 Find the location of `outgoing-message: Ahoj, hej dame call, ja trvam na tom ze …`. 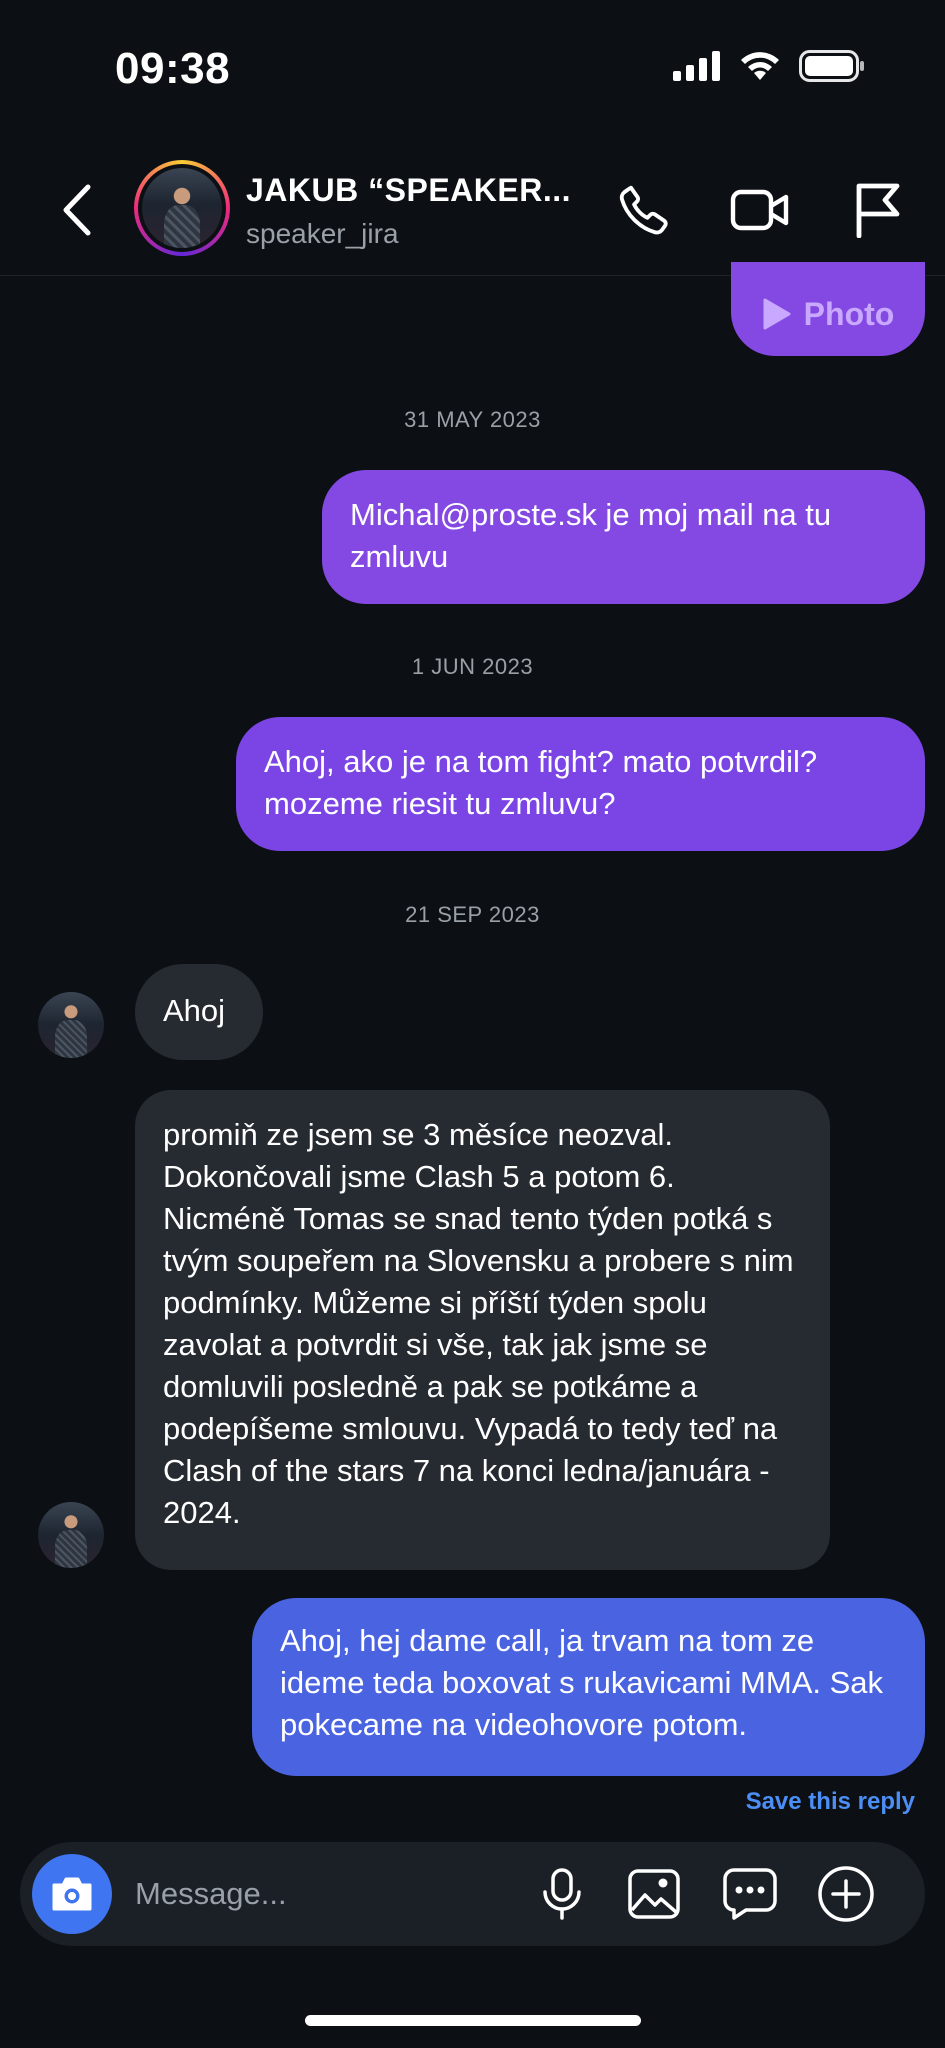

outgoing-message: Ahoj, hej dame call, ja trvam na tom ze … is located at coordinates (588, 1687).